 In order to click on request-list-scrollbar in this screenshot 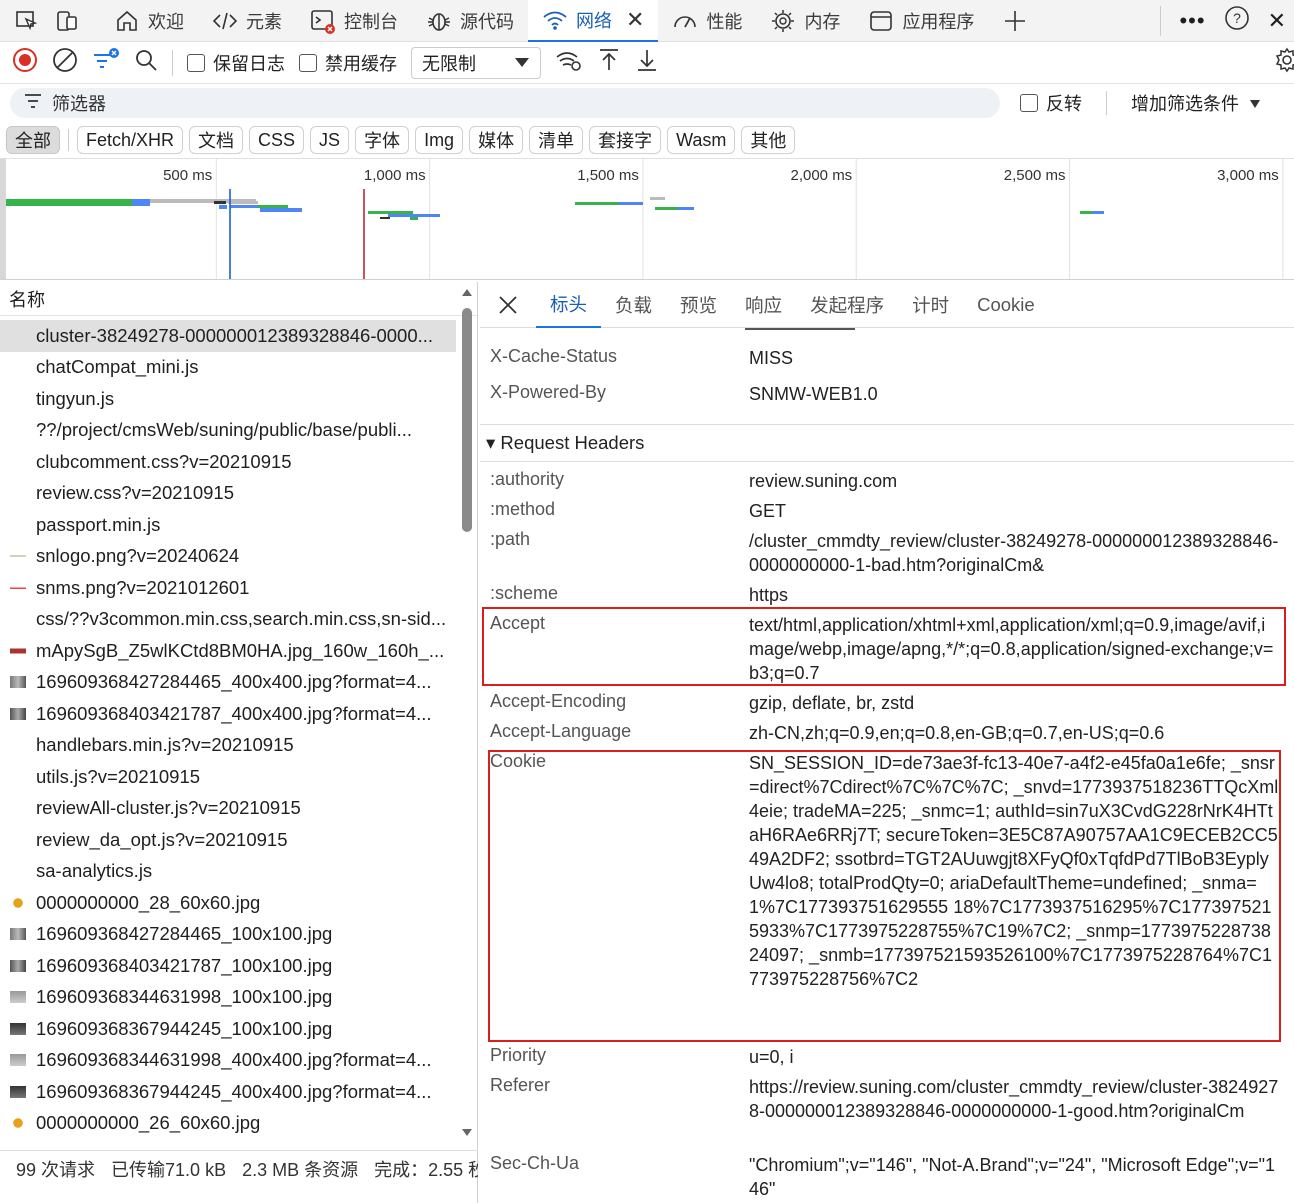, I will do `click(467, 712)`.